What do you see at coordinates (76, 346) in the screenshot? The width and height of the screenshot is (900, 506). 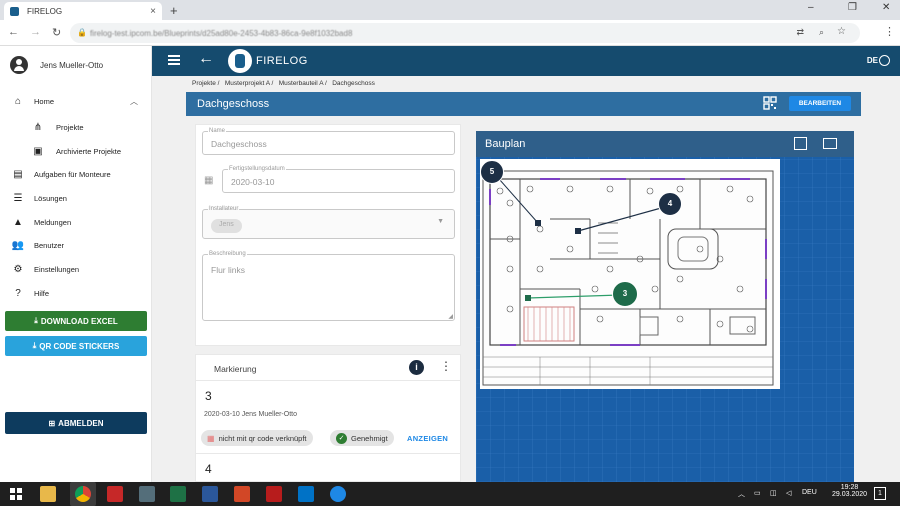 I see `qr-code-stickers-button: ⤓ QR CODE STICKERS` at bounding box center [76, 346].